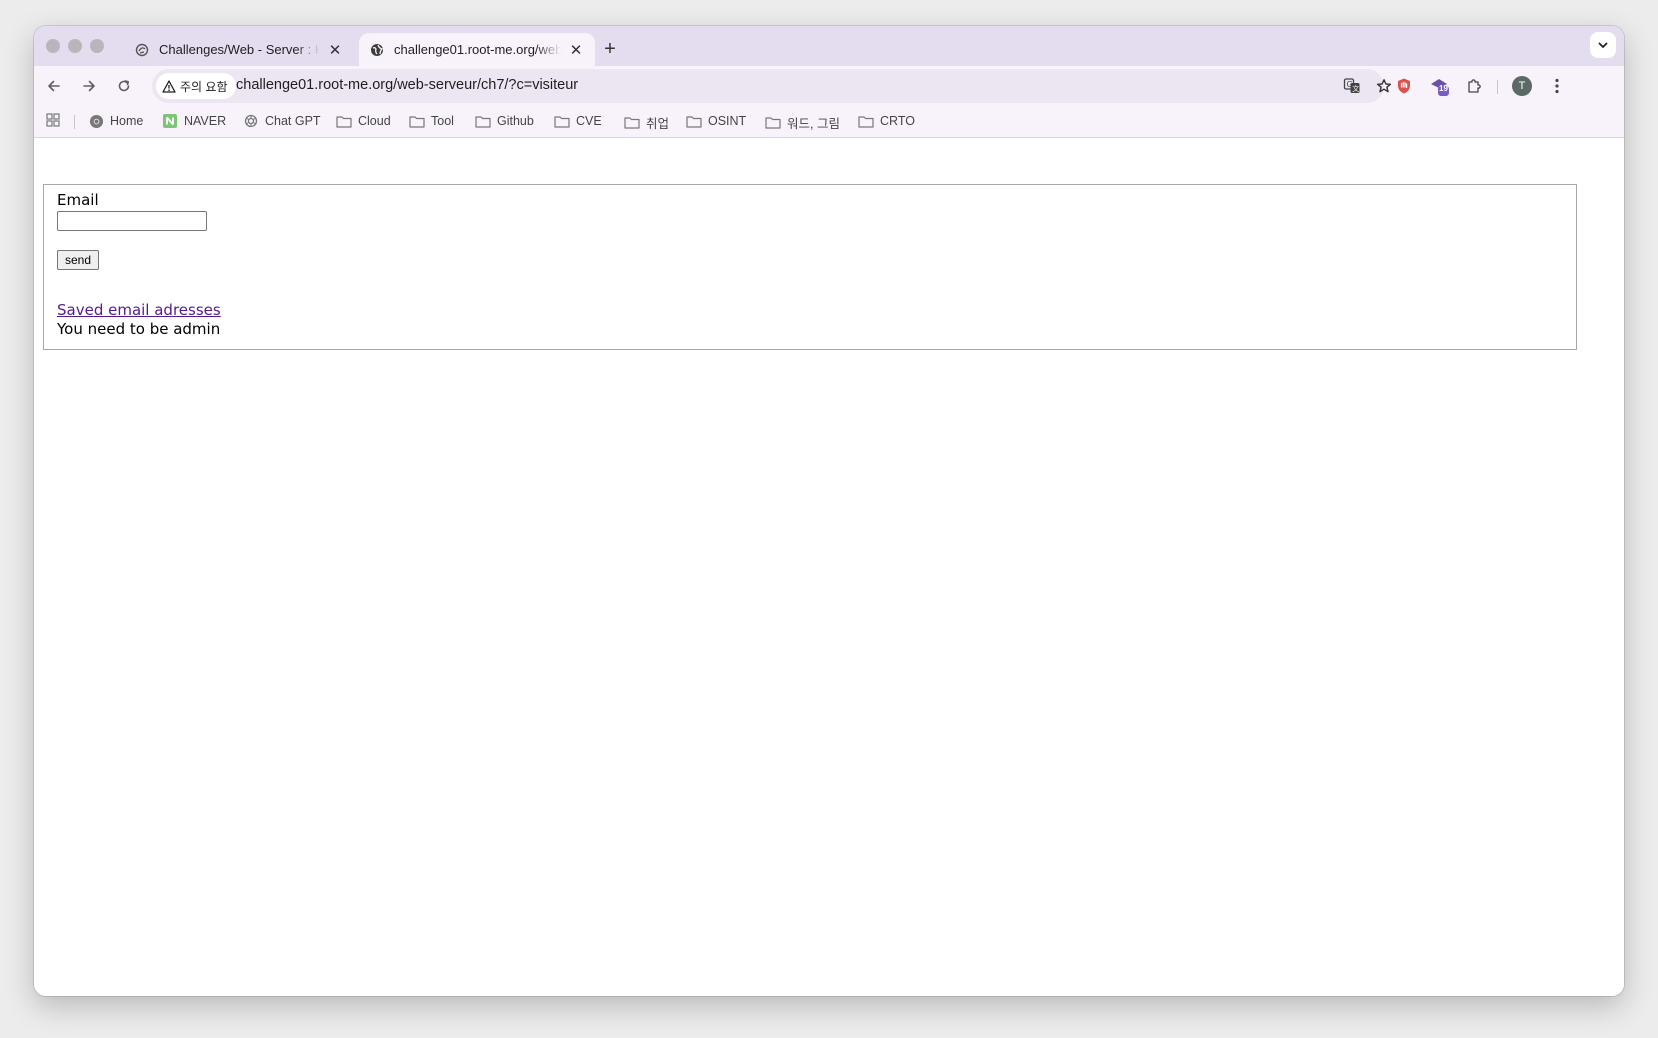 This screenshot has height=1038, width=1658. I want to click on minimize-window-button, so click(75, 46).